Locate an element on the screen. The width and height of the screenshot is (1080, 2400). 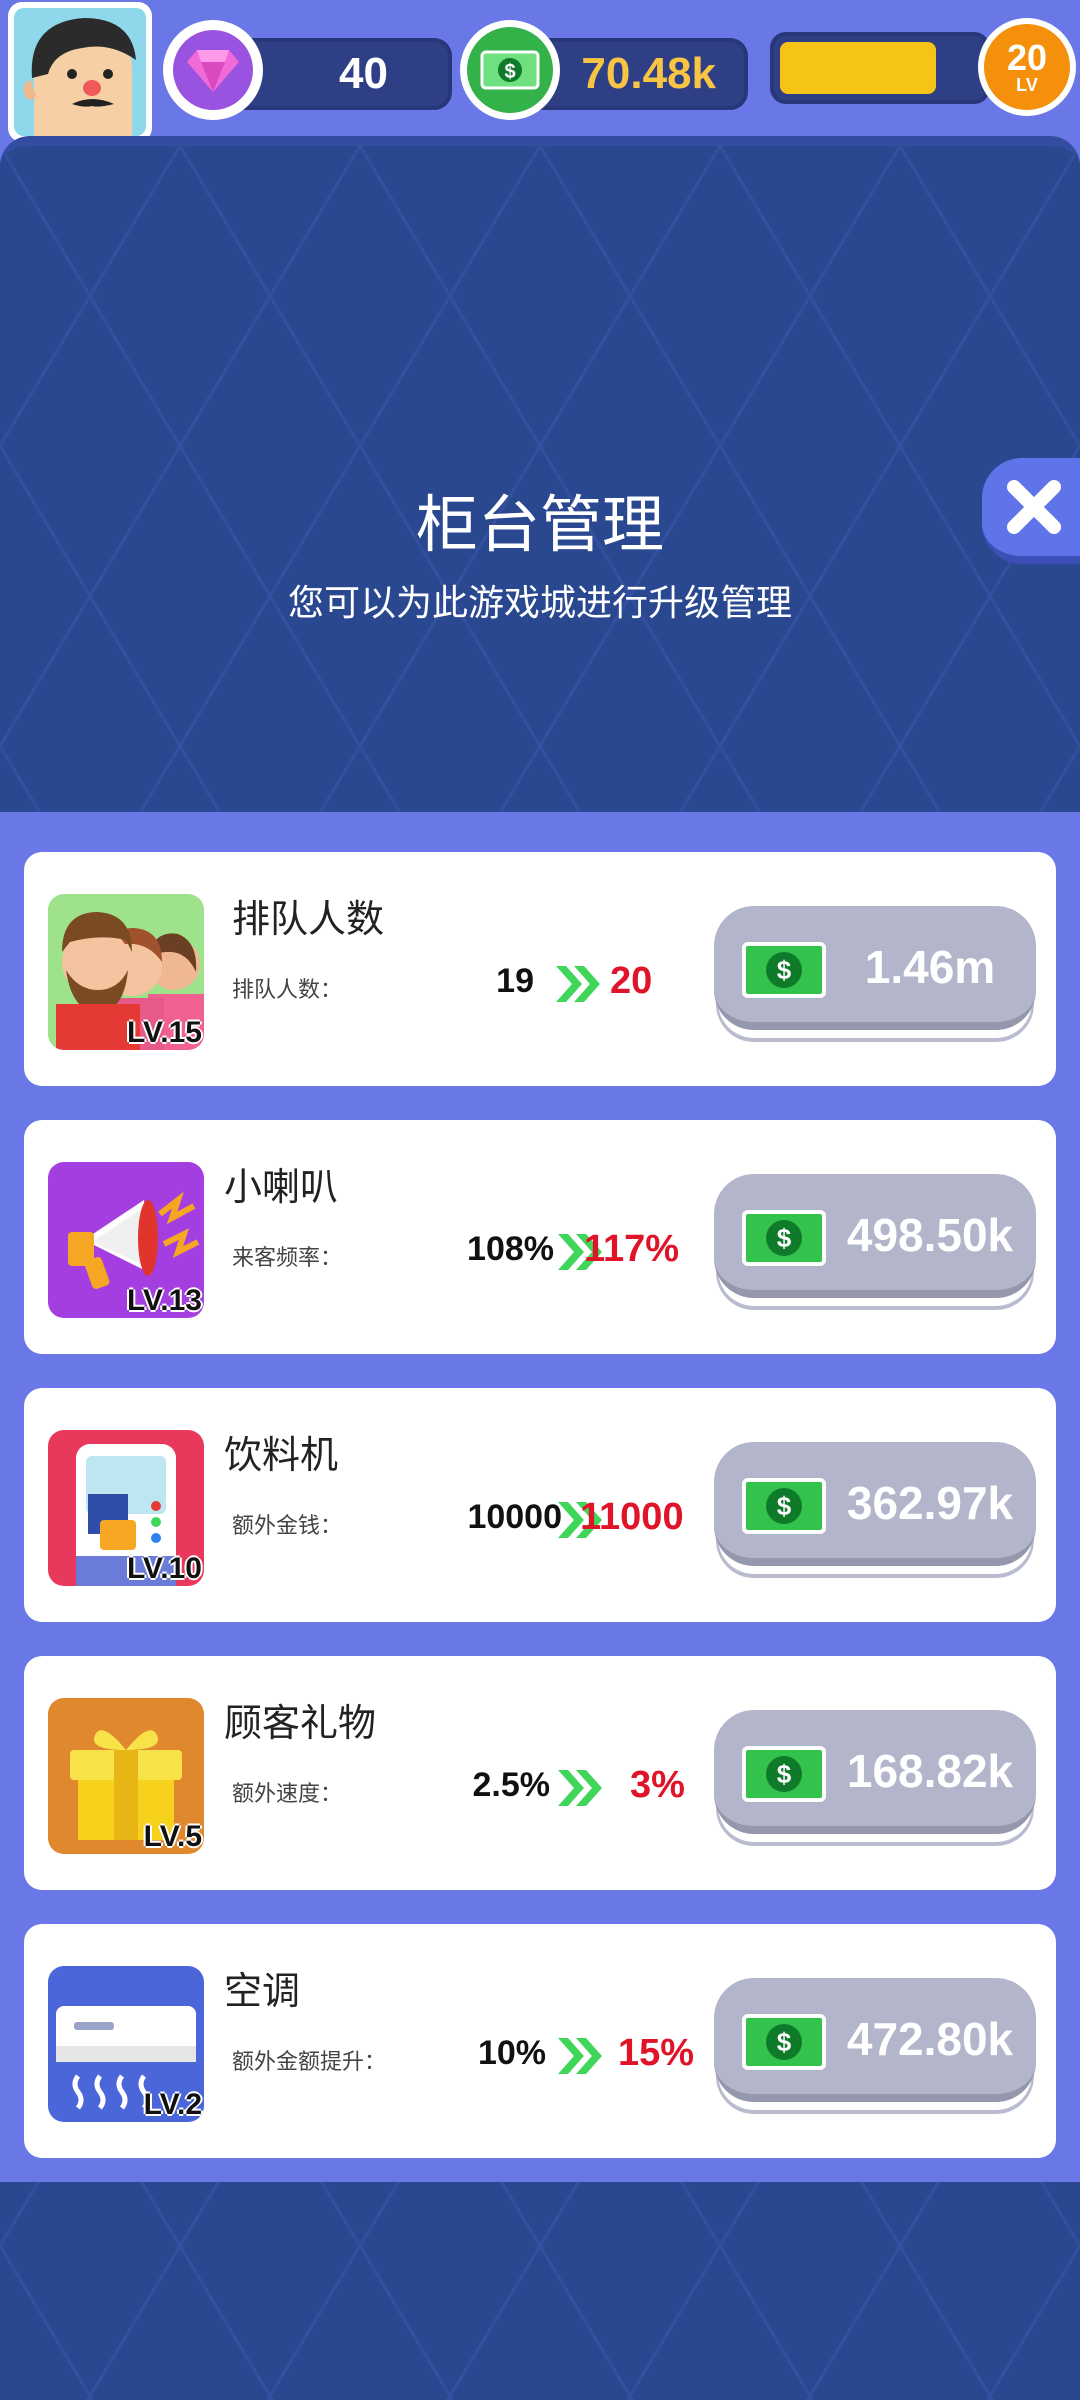
close-button is located at coordinates (1031, 511).